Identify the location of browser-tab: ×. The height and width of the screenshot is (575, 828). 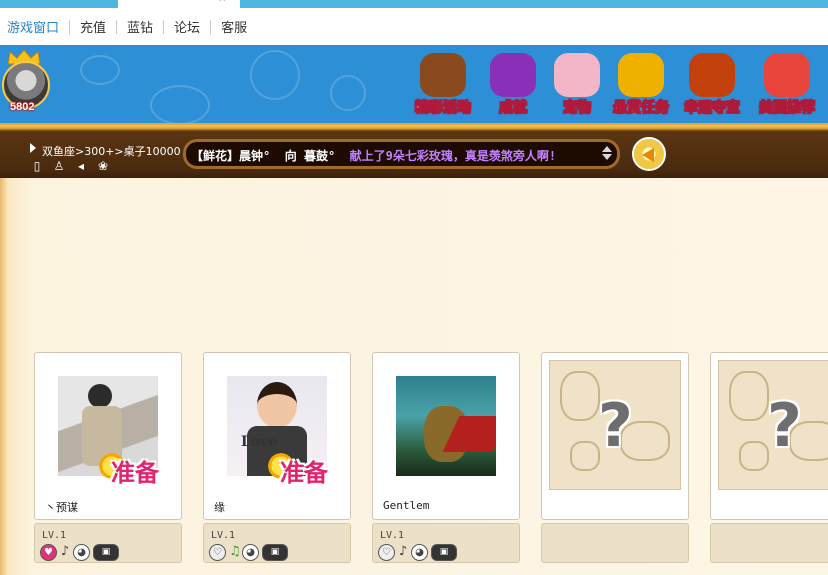
(179, 4).